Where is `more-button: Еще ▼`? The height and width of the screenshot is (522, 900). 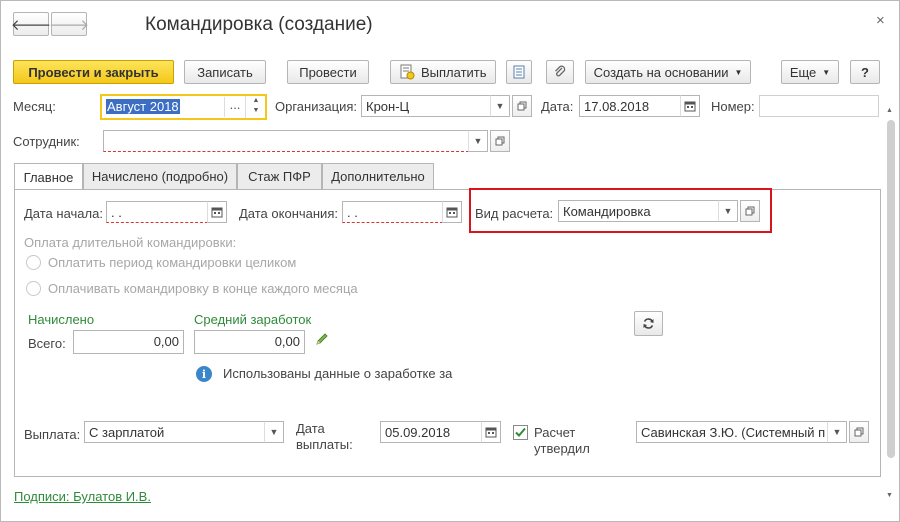
more-button: Еще ▼ is located at coordinates (810, 72).